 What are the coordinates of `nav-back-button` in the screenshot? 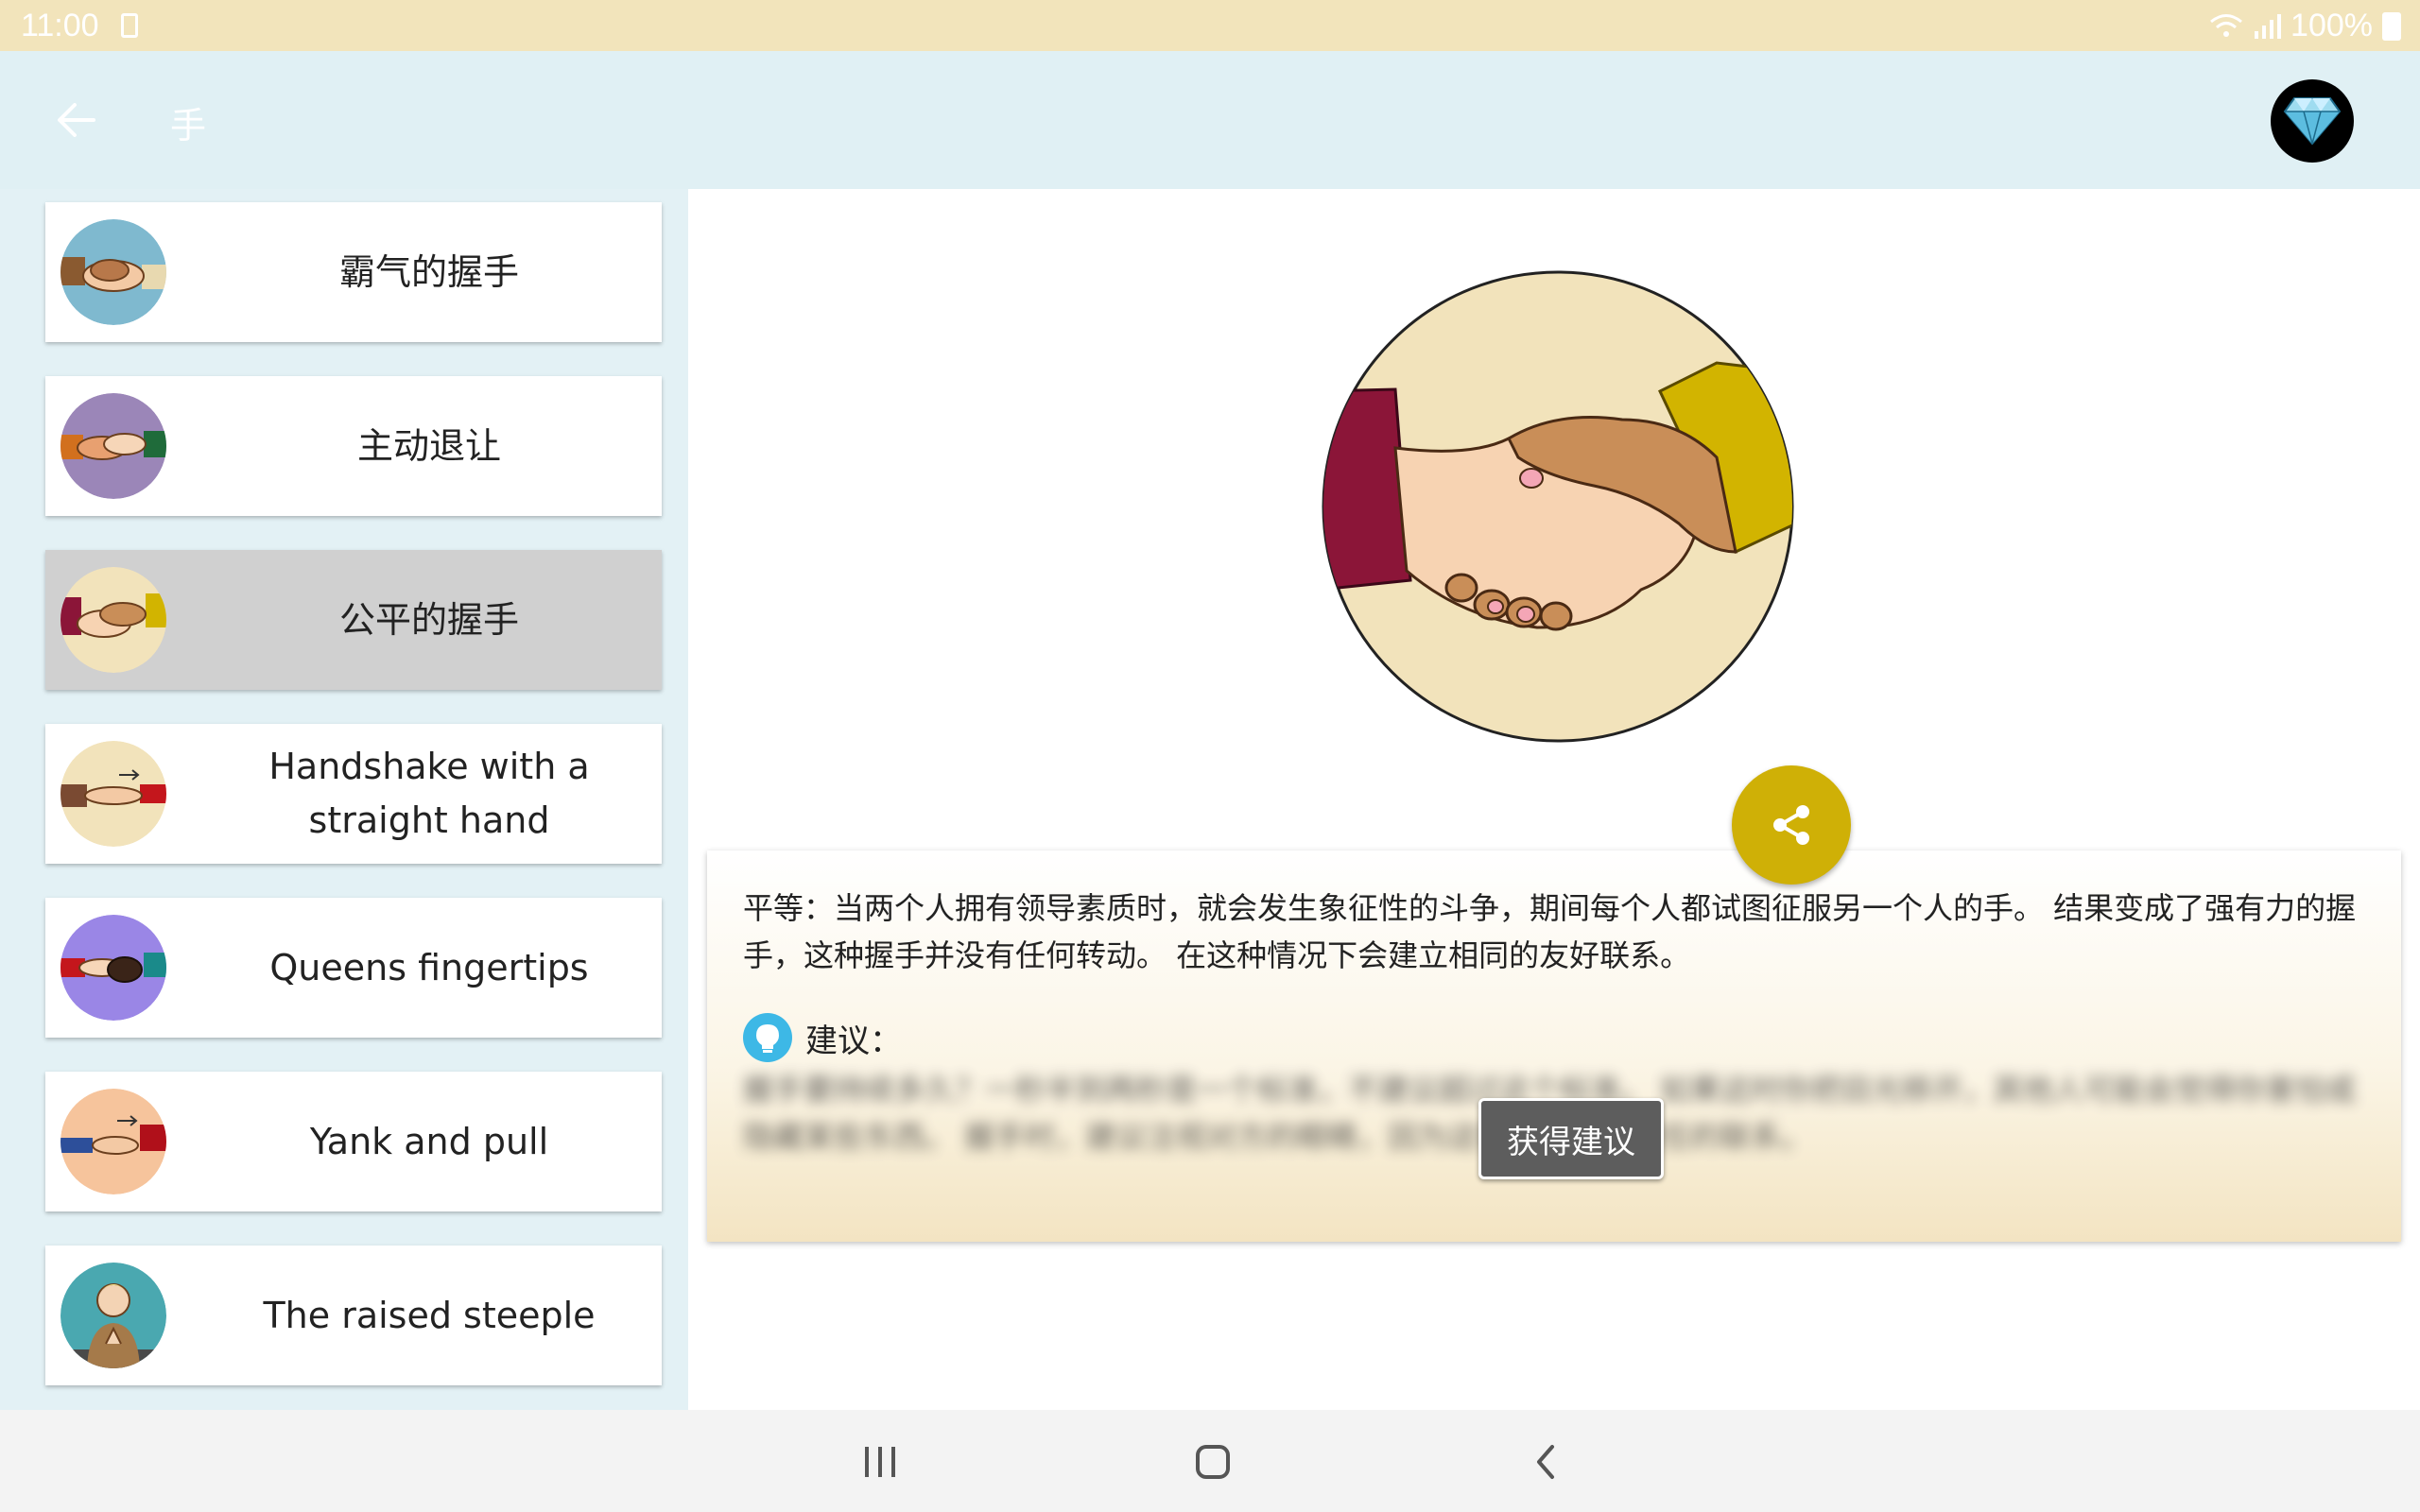 It's located at (1545, 1462).